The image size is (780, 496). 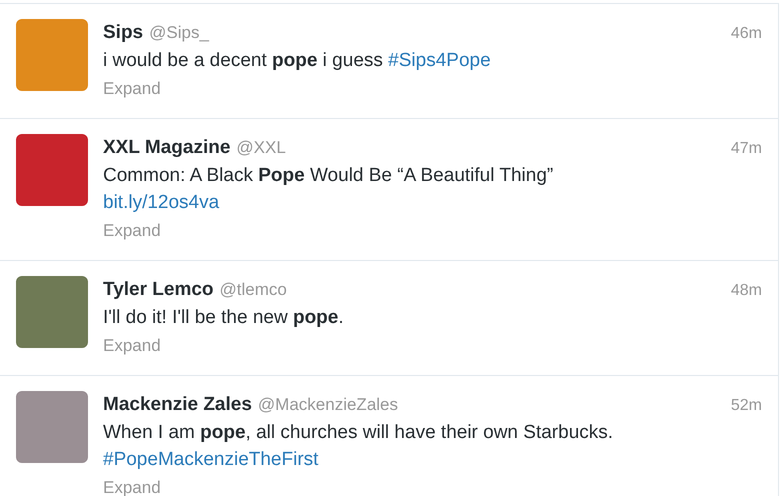 I want to click on tweet-text: i would be a decent pope i guess #Sips4Pope, so click(x=297, y=61).